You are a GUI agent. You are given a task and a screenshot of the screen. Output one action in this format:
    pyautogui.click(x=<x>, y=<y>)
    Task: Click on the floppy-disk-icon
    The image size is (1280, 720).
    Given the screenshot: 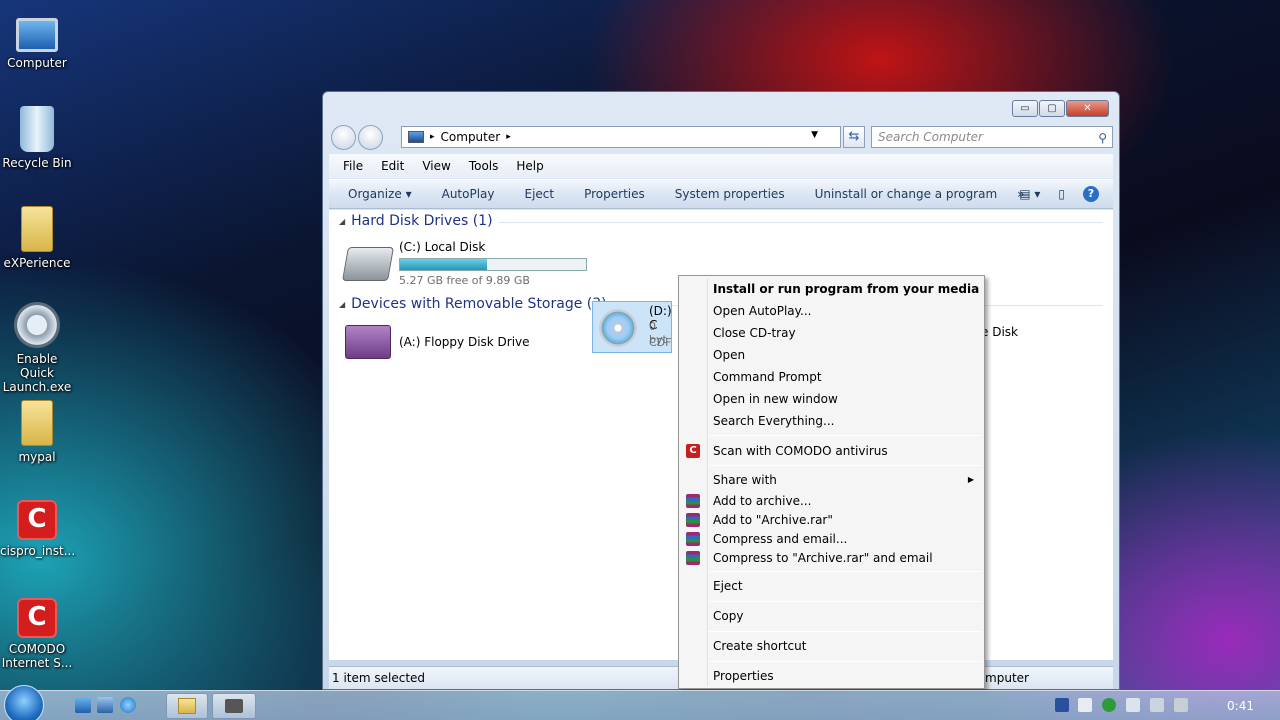 What is the action you would take?
    pyautogui.click(x=368, y=342)
    